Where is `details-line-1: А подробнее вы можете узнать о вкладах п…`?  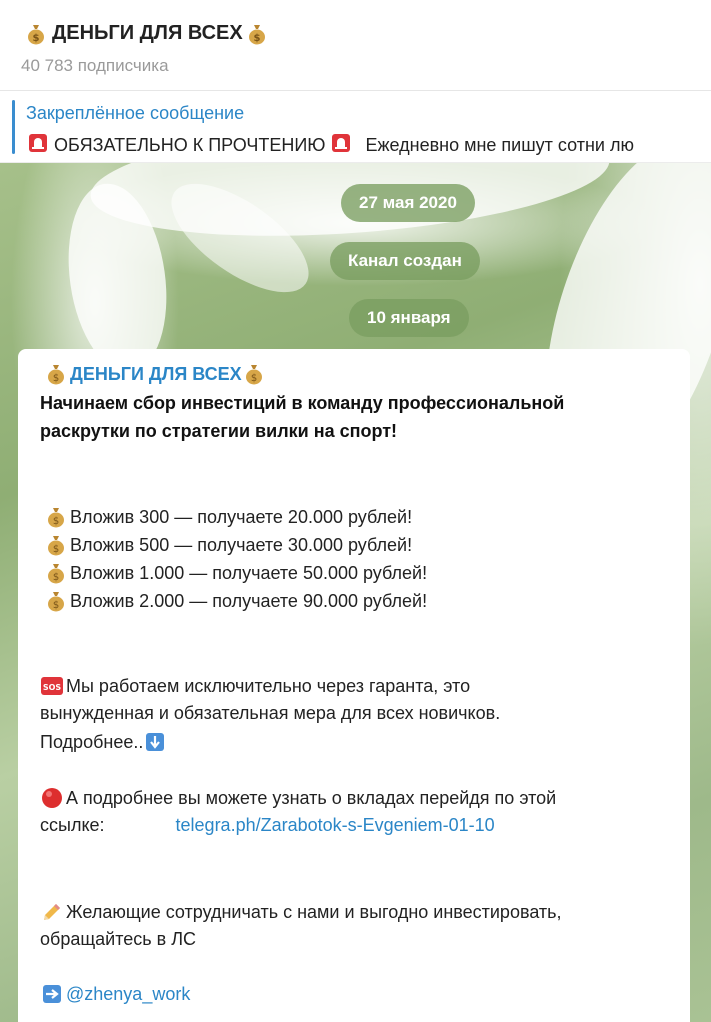
details-line-1: А подробнее вы можете узнать о вкладах п… is located at coordinates (298, 798).